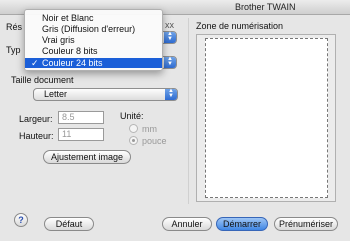 The height and width of the screenshot is (241, 350). I want to click on document-size-popup: Letter ▲ ▼, so click(105, 94).